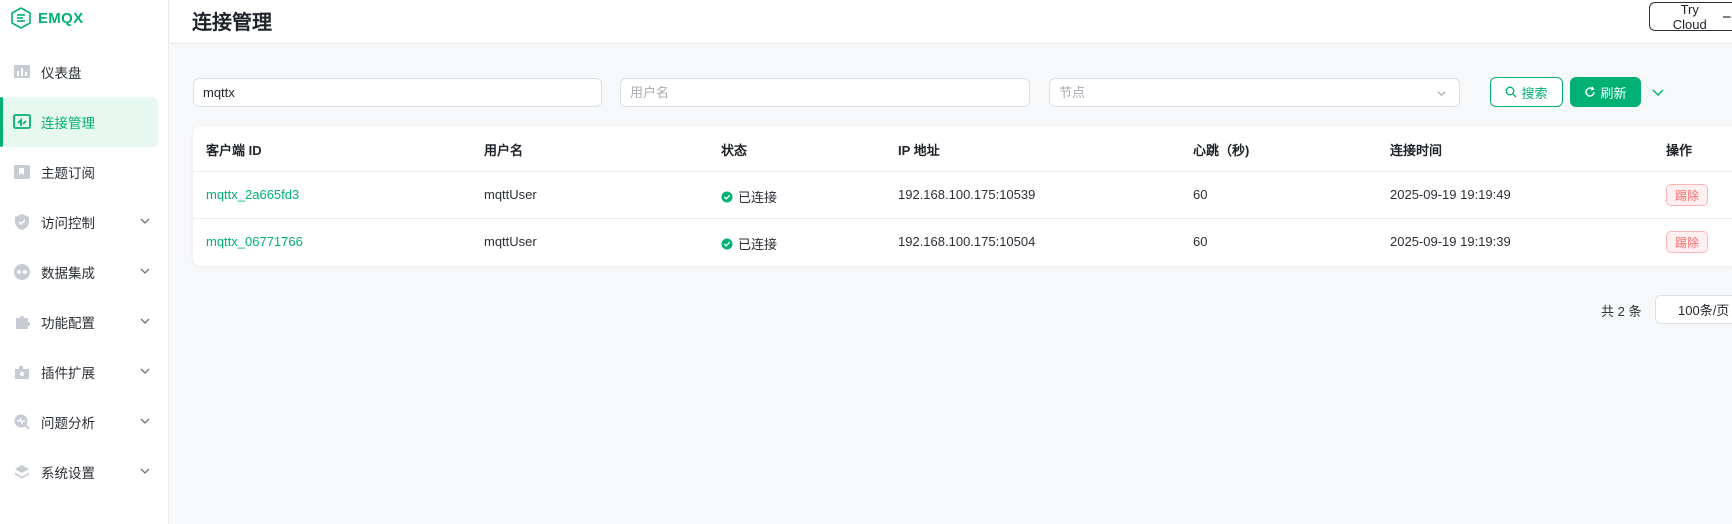 The image size is (1732, 524). What do you see at coordinates (1450, 194) in the screenshot?
I see `connected-at-cell: 2025-09-19 19:19:49` at bounding box center [1450, 194].